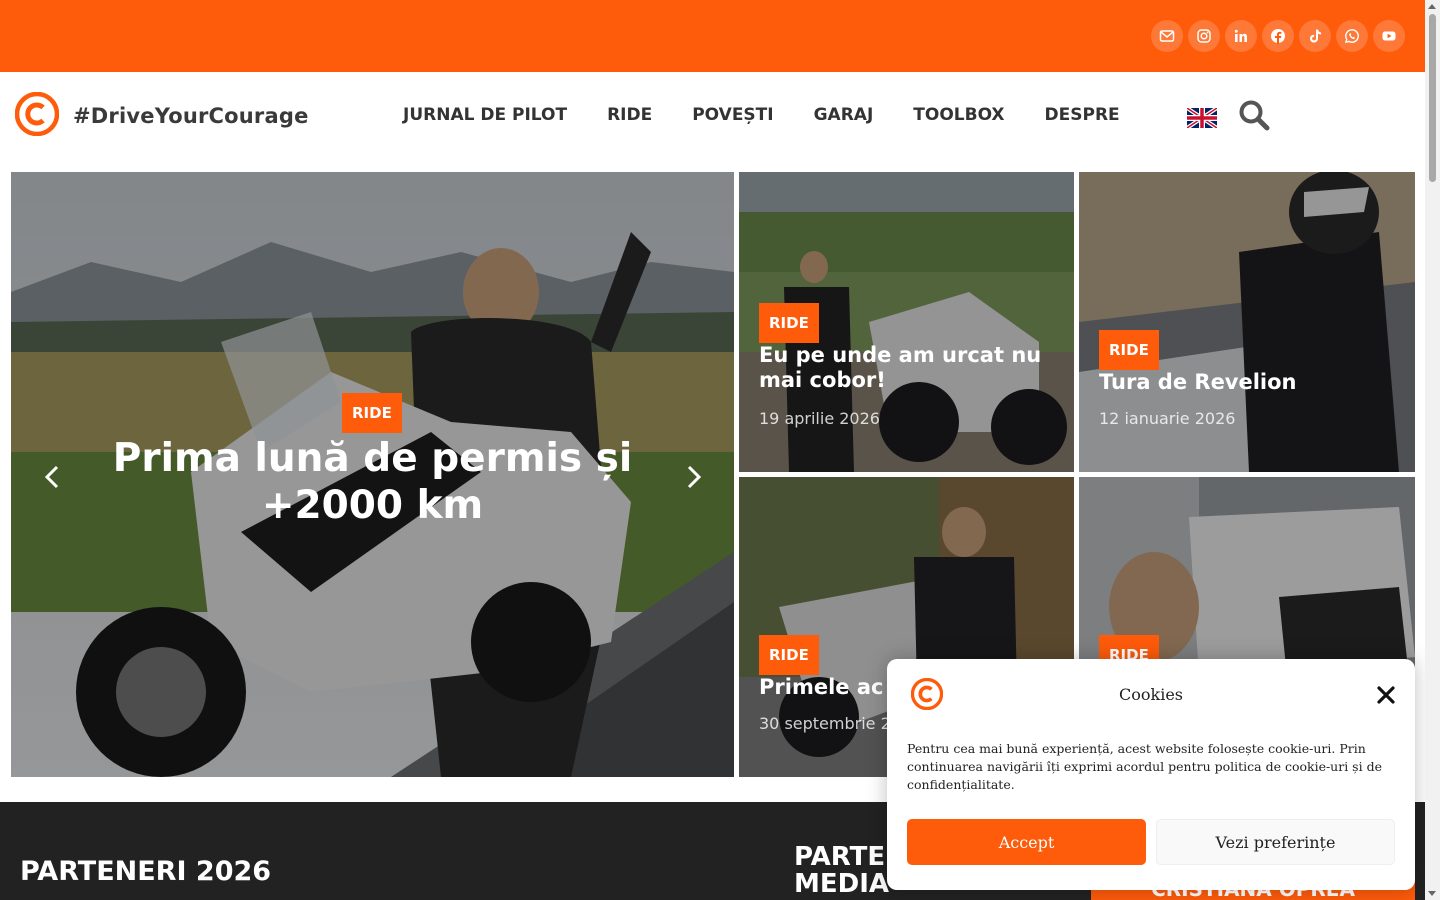 This screenshot has height=900, width=1440. Describe the element at coordinates (1275, 842) in the screenshot. I see `cookie-preferences-button: Vezi preferințe` at that location.